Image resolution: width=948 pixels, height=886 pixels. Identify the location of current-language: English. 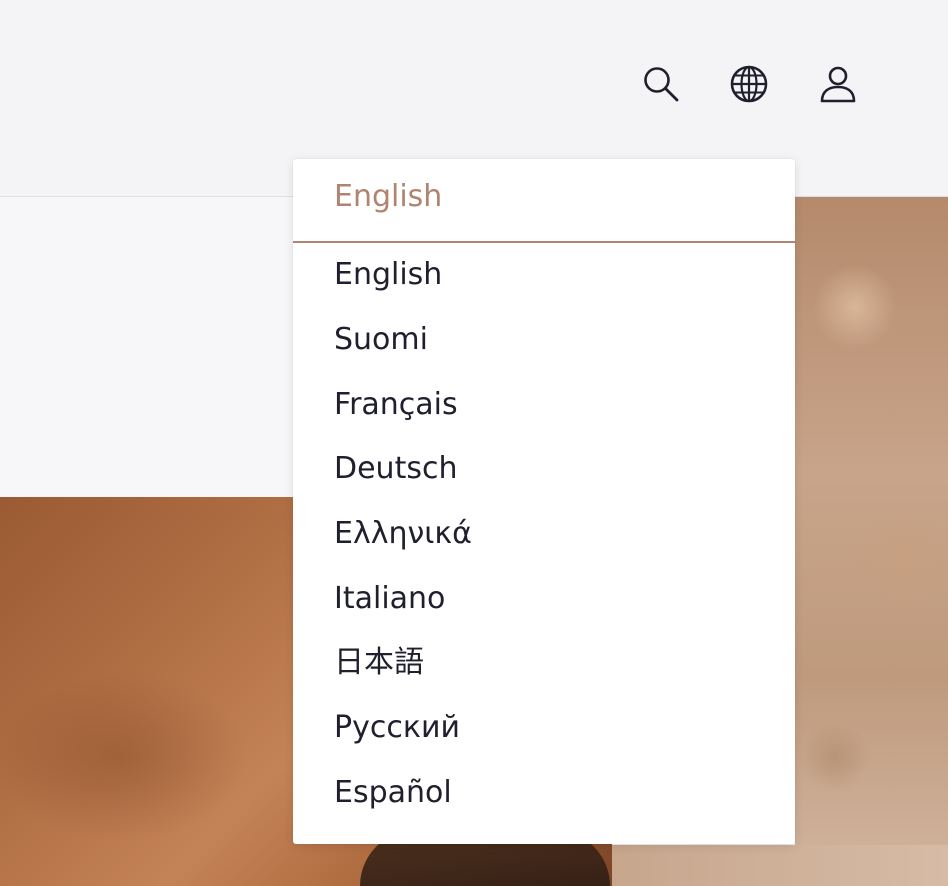
(544, 201).